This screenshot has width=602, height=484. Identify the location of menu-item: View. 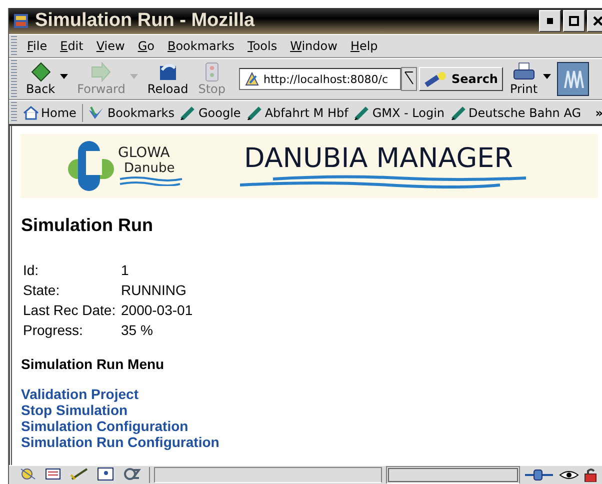
(111, 46).